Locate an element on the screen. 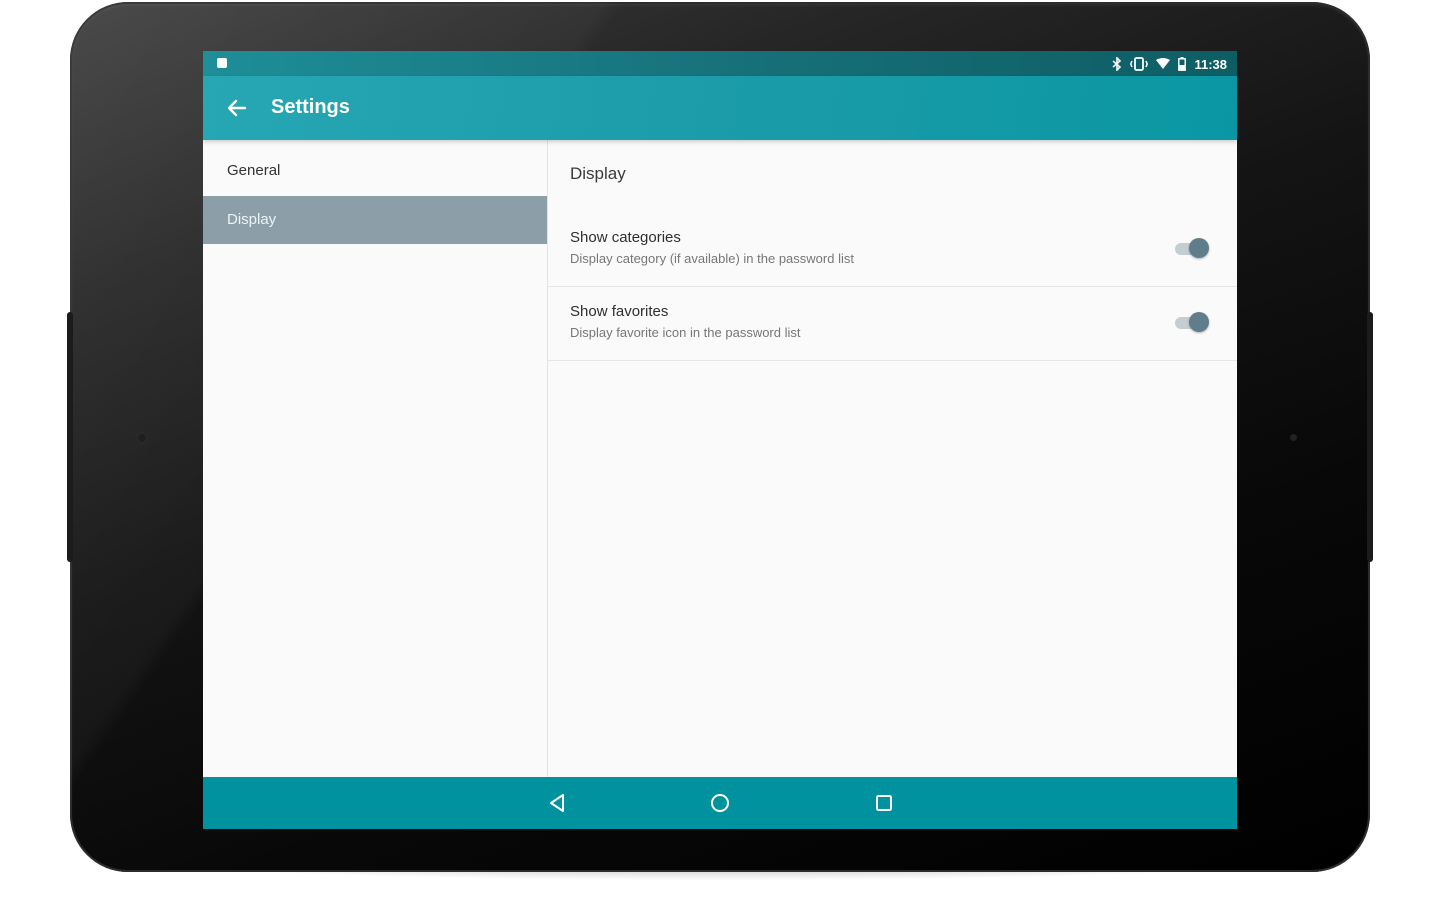 This screenshot has height=900, width=1440. nav-recents-button is located at coordinates (884, 803).